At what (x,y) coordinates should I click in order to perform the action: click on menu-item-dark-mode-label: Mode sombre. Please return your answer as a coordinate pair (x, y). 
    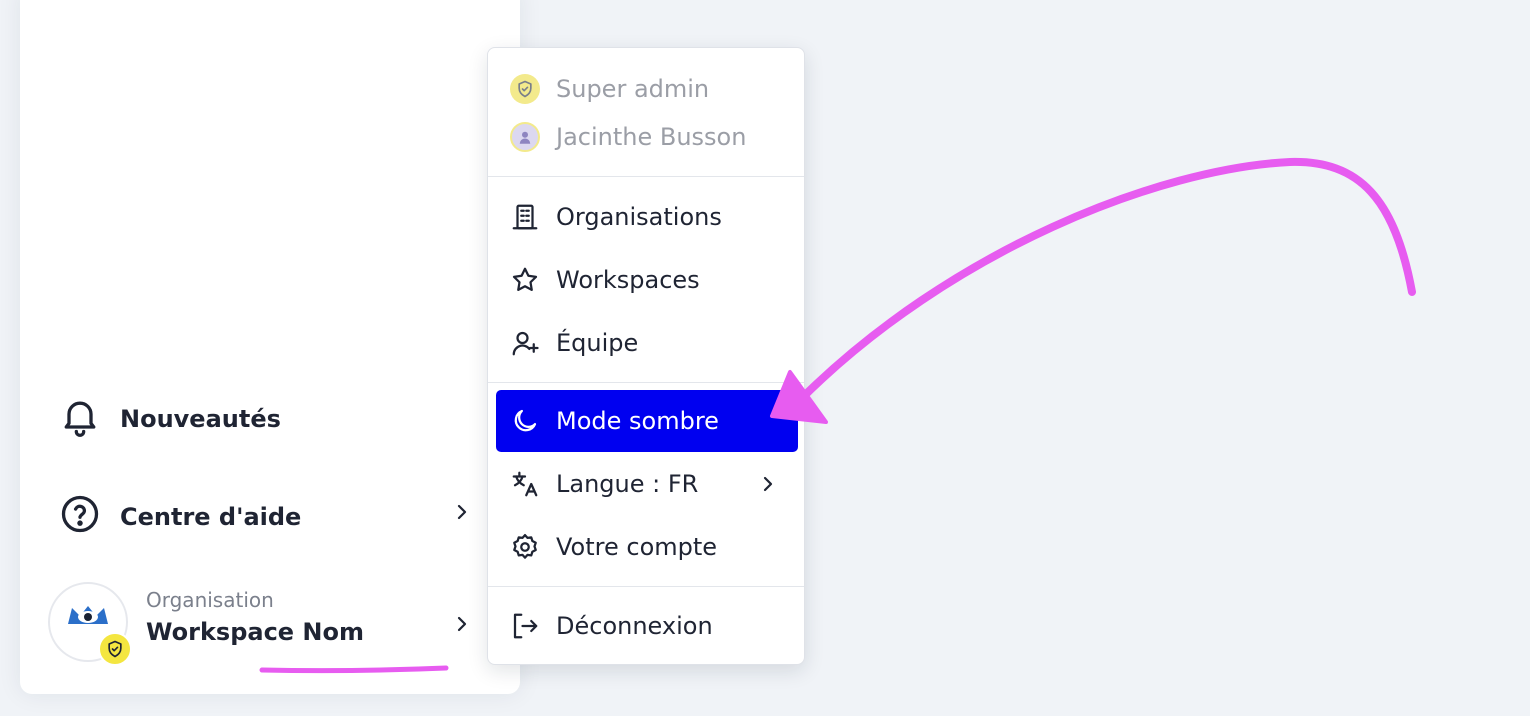
    Looking at the image, I should click on (637, 421).